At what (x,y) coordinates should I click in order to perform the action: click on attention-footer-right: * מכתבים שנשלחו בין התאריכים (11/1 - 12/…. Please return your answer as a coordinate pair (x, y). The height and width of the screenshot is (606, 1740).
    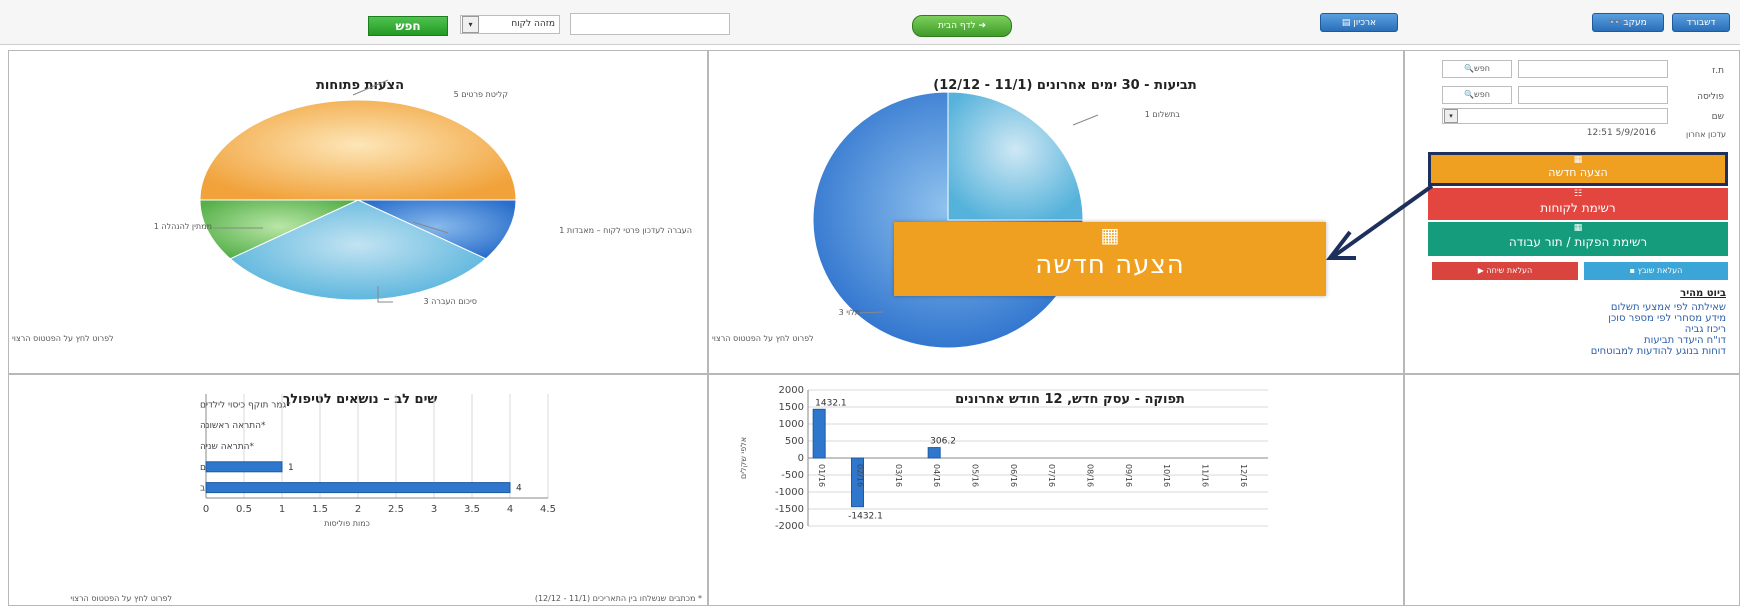
    Looking at the image, I should click on (618, 598).